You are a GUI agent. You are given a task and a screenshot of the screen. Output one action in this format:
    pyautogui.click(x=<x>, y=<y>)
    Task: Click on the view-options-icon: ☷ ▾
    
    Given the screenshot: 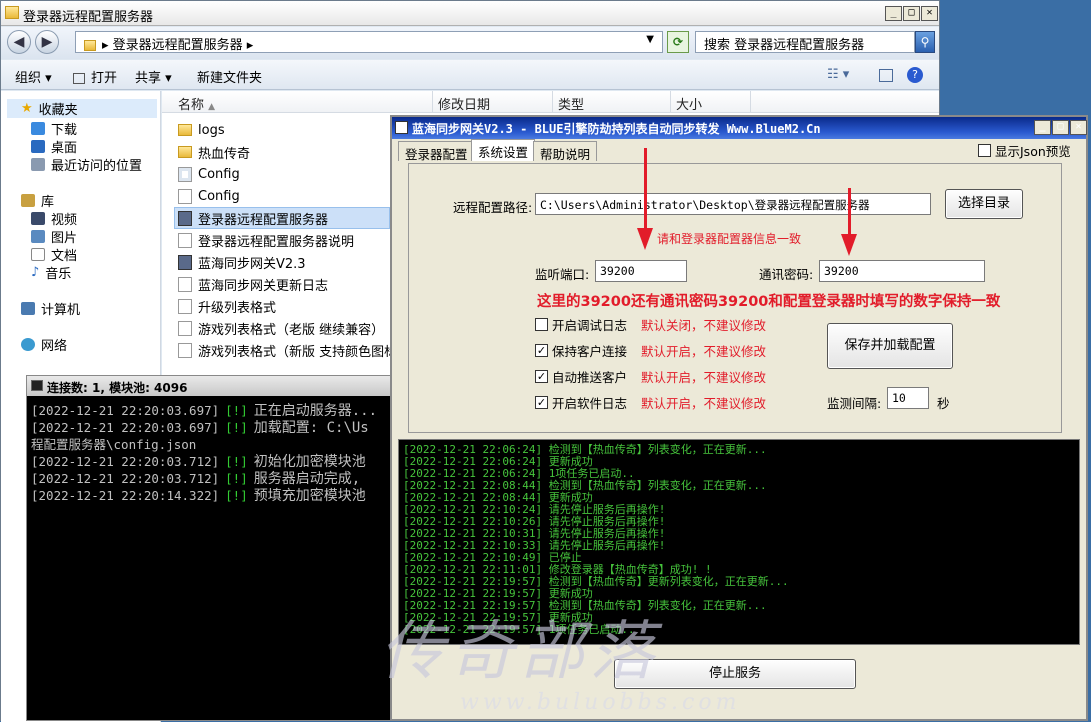 What is the action you would take?
    pyautogui.click(x=838, y=74)
    